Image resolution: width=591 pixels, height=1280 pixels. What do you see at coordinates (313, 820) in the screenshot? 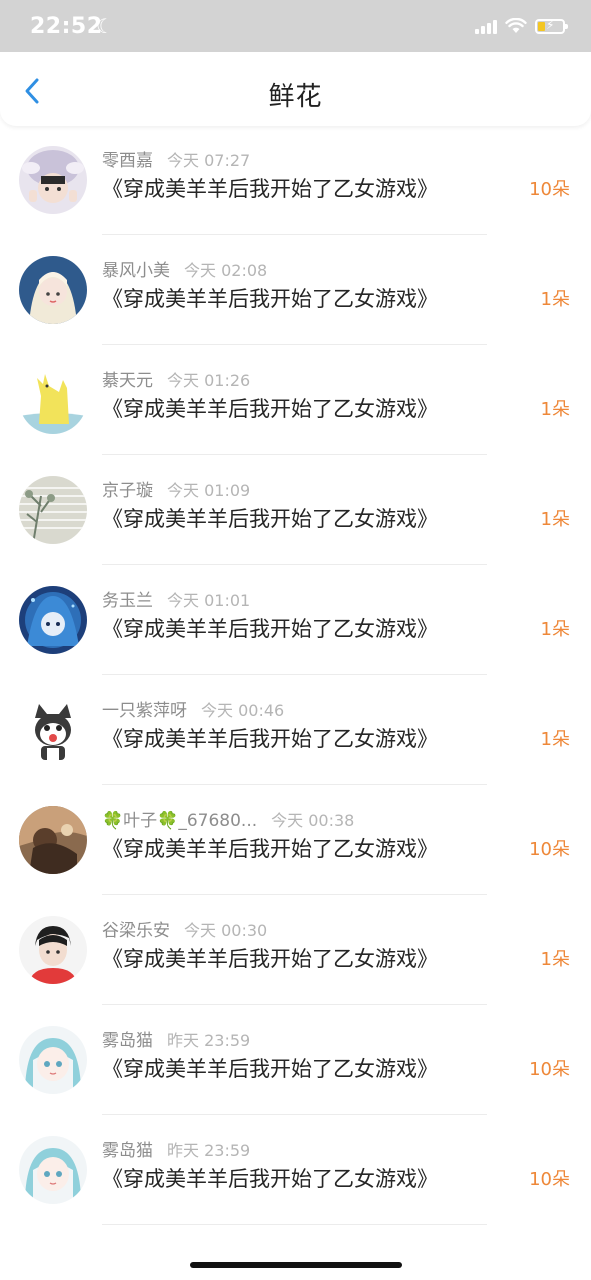
I see `timestamp: 今天 00:38` at bounding box center [313, 820].